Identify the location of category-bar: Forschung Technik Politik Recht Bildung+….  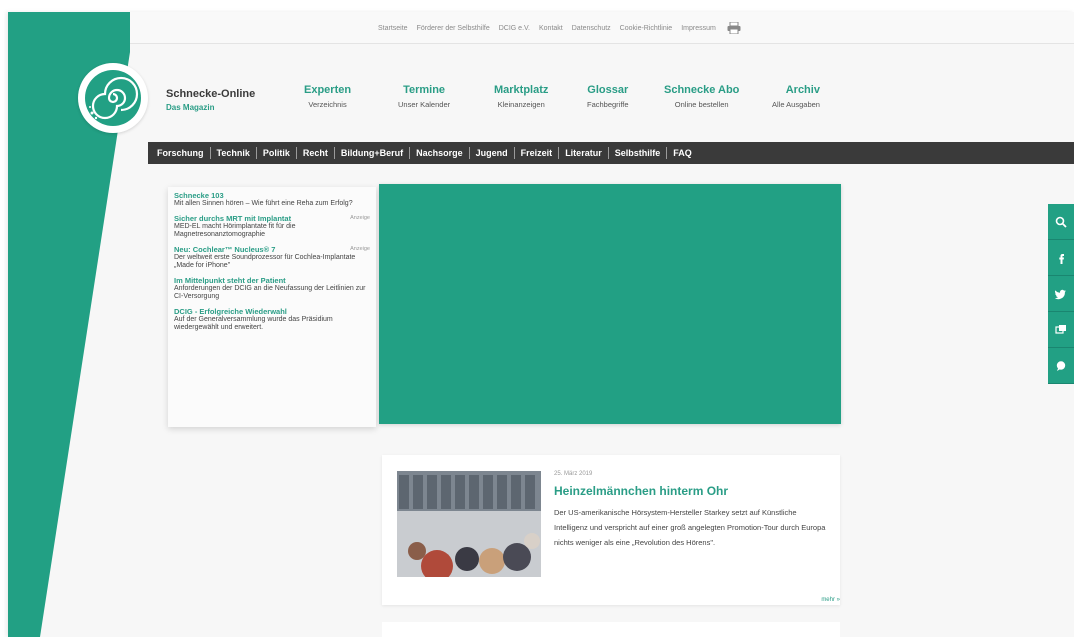
(611, 153).